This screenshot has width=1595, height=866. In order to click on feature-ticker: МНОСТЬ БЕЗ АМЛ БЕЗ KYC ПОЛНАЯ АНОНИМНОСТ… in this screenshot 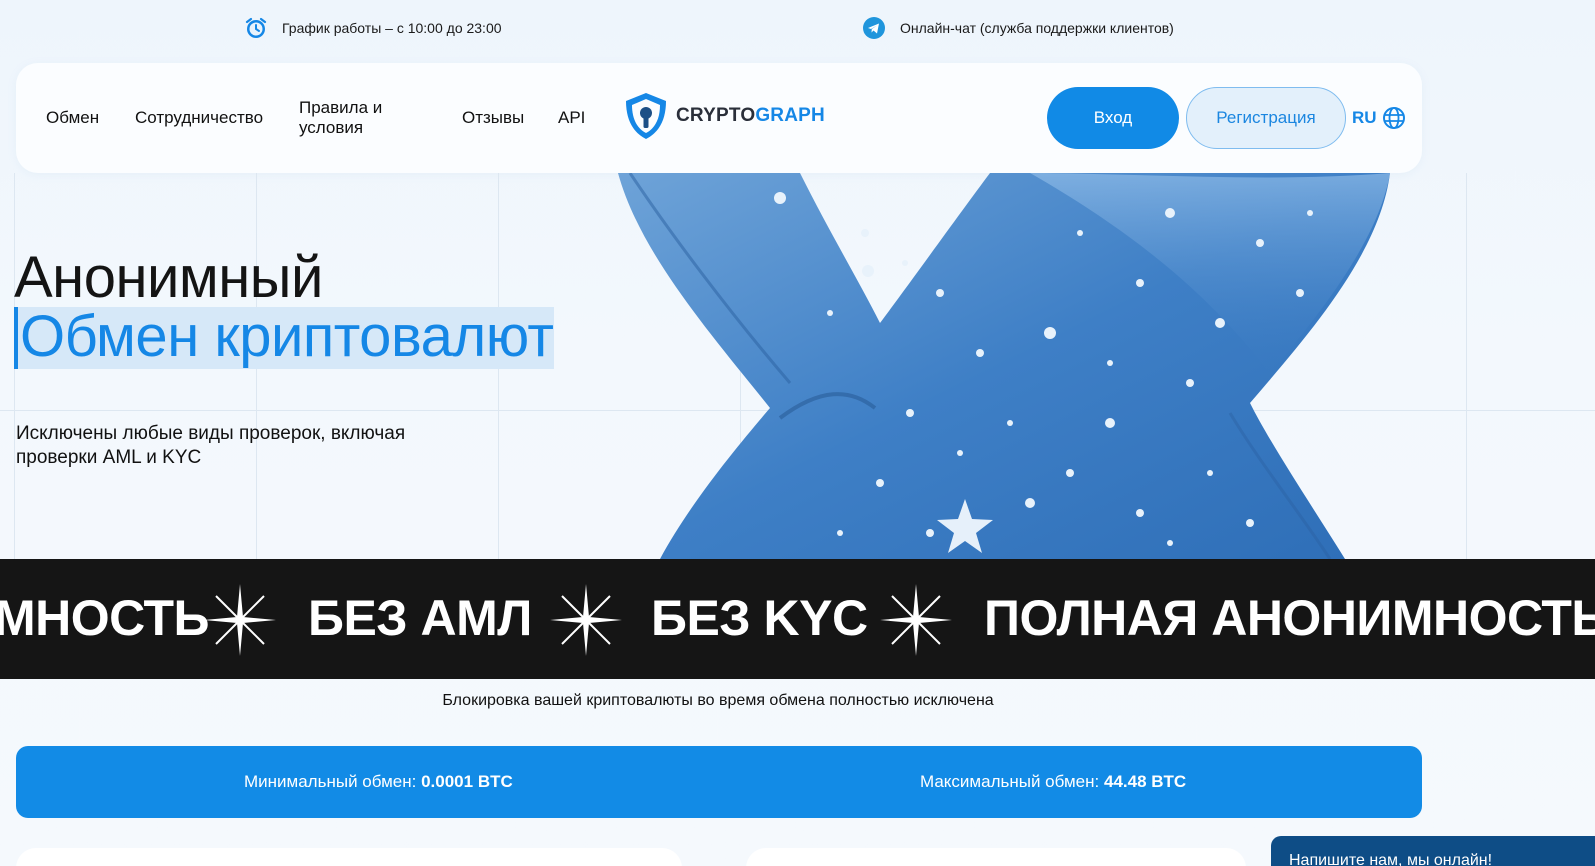, I will do `click(797, 619)`.